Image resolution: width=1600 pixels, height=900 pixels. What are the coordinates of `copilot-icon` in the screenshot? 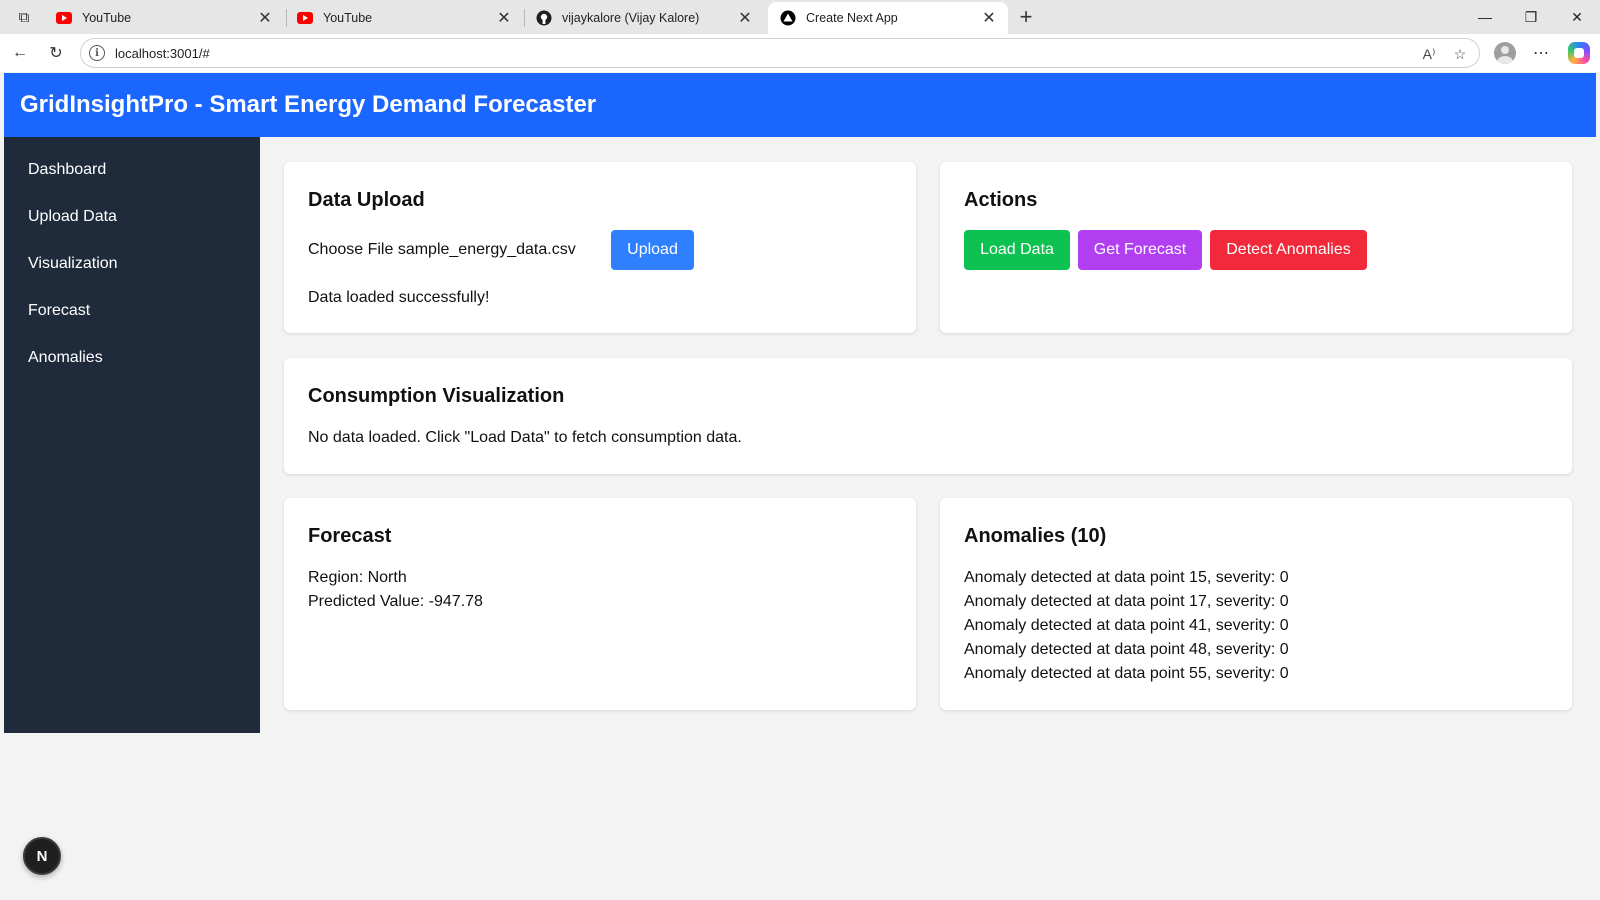 It's located at (1579, 53).